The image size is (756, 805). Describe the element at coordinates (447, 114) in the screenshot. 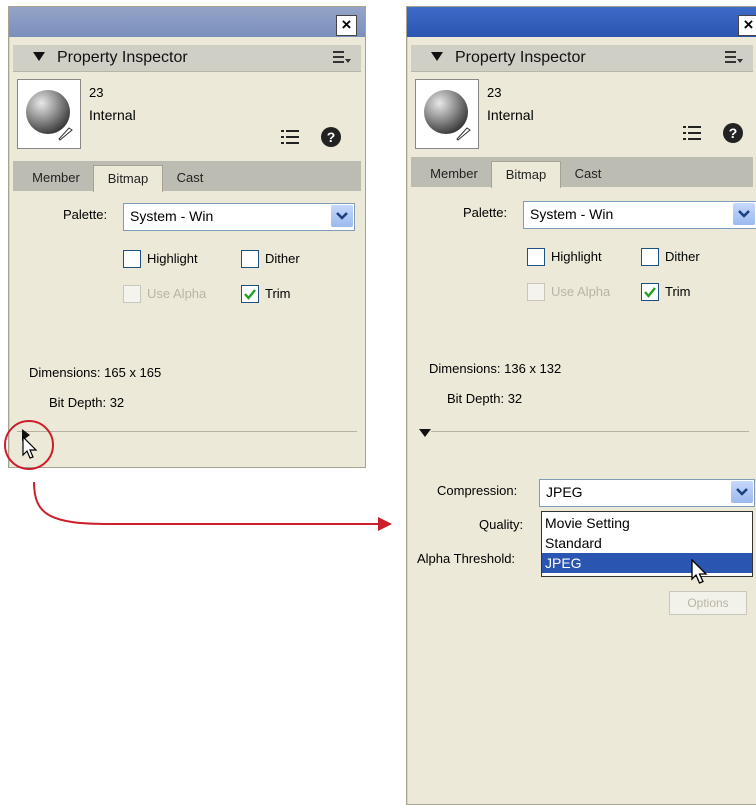

I see `member-thumbnail` at that location.